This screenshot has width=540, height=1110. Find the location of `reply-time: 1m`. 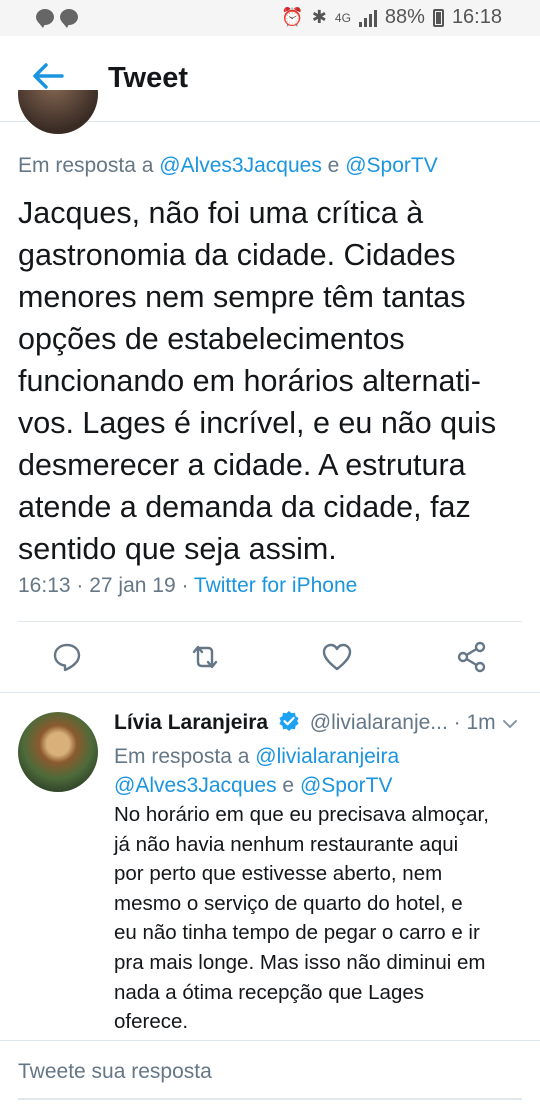

reply-time: 1m is located at coordinates (481, 722).